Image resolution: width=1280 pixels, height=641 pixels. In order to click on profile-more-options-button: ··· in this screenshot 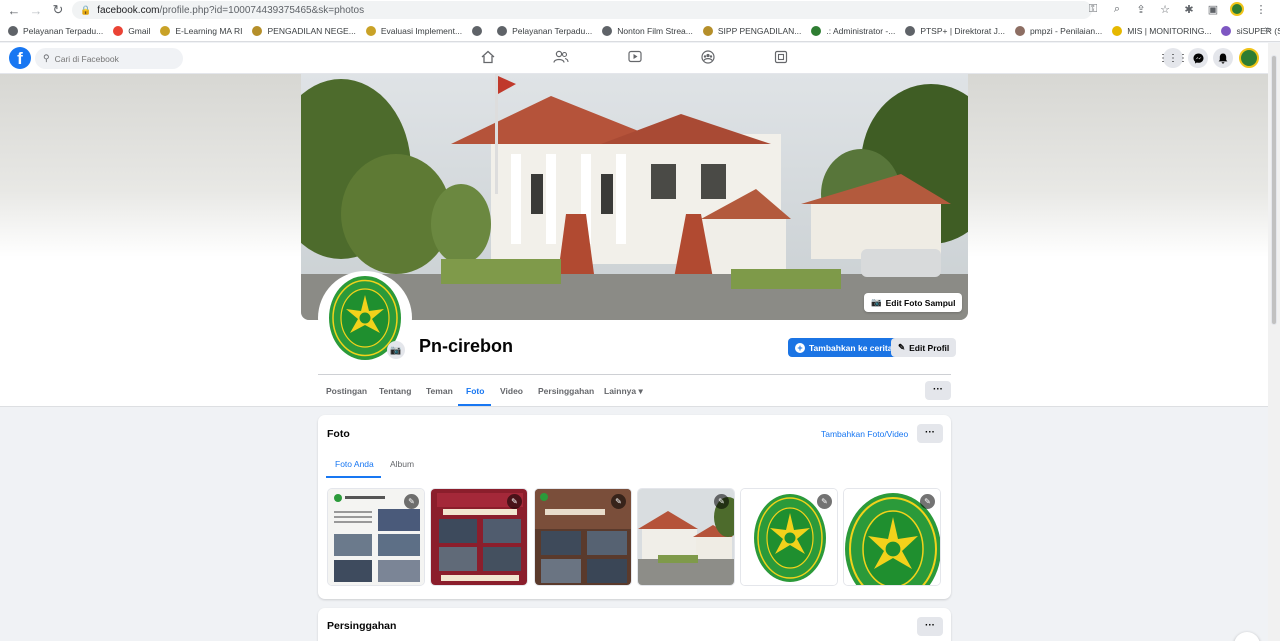, I will do `click(938, 390)`.